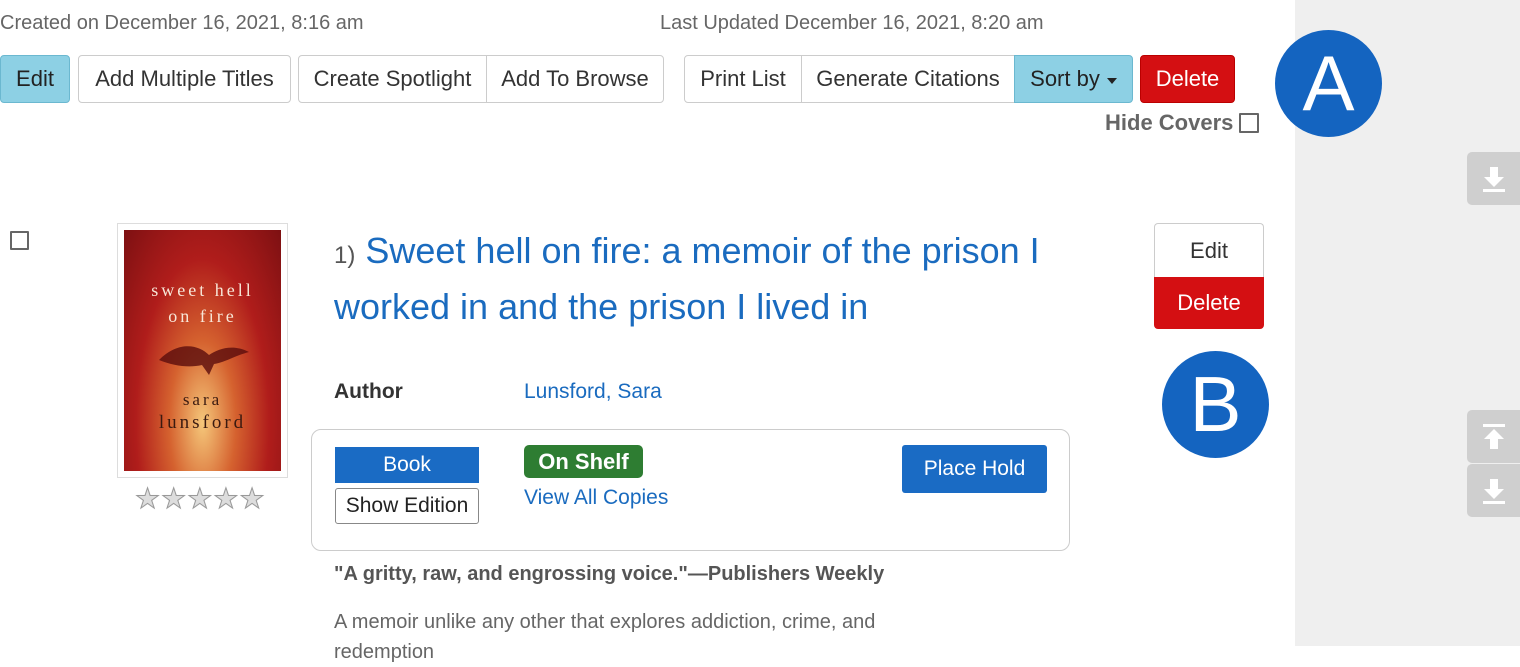 This screenshot has width=1520, height=667. What do you see at coordinates (1209, 303) in the screenshot?
I see `item-delete-button: Delete` at bounding box center [1209, 303].